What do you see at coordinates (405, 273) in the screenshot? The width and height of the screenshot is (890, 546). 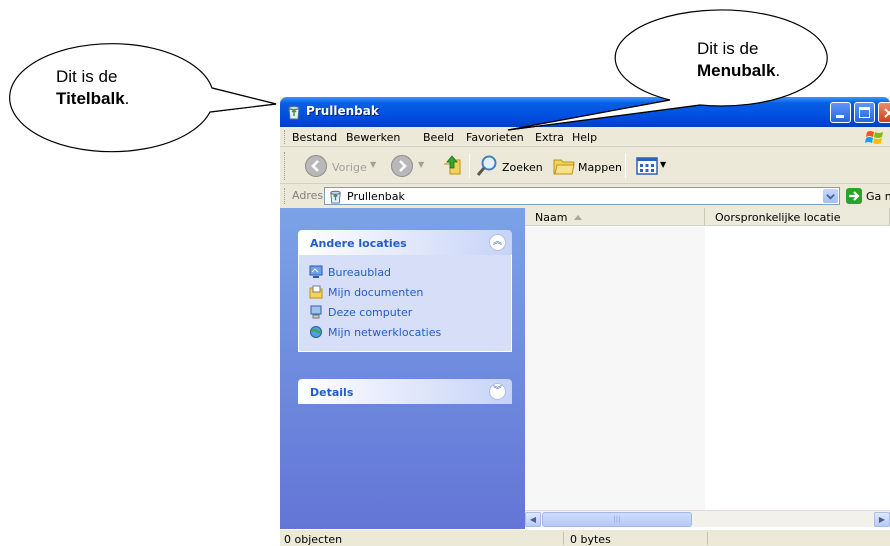 I see `link-desktop: Bureaublad` at bounding box center [405, 273].